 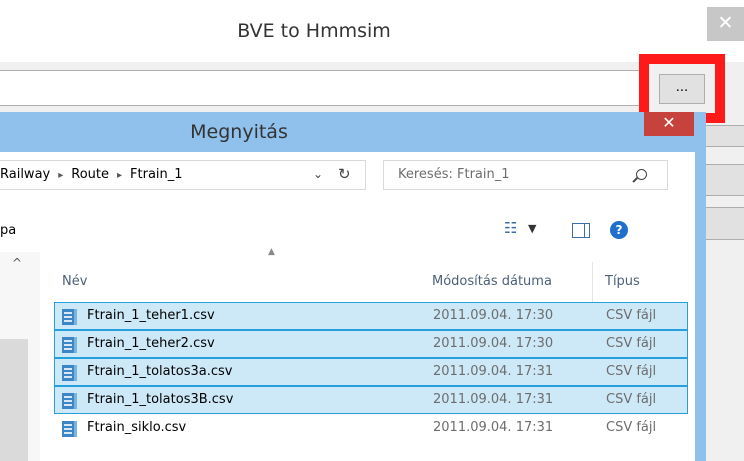 I want to click on refresh-icon: ↻, so click(x=344, y=174).